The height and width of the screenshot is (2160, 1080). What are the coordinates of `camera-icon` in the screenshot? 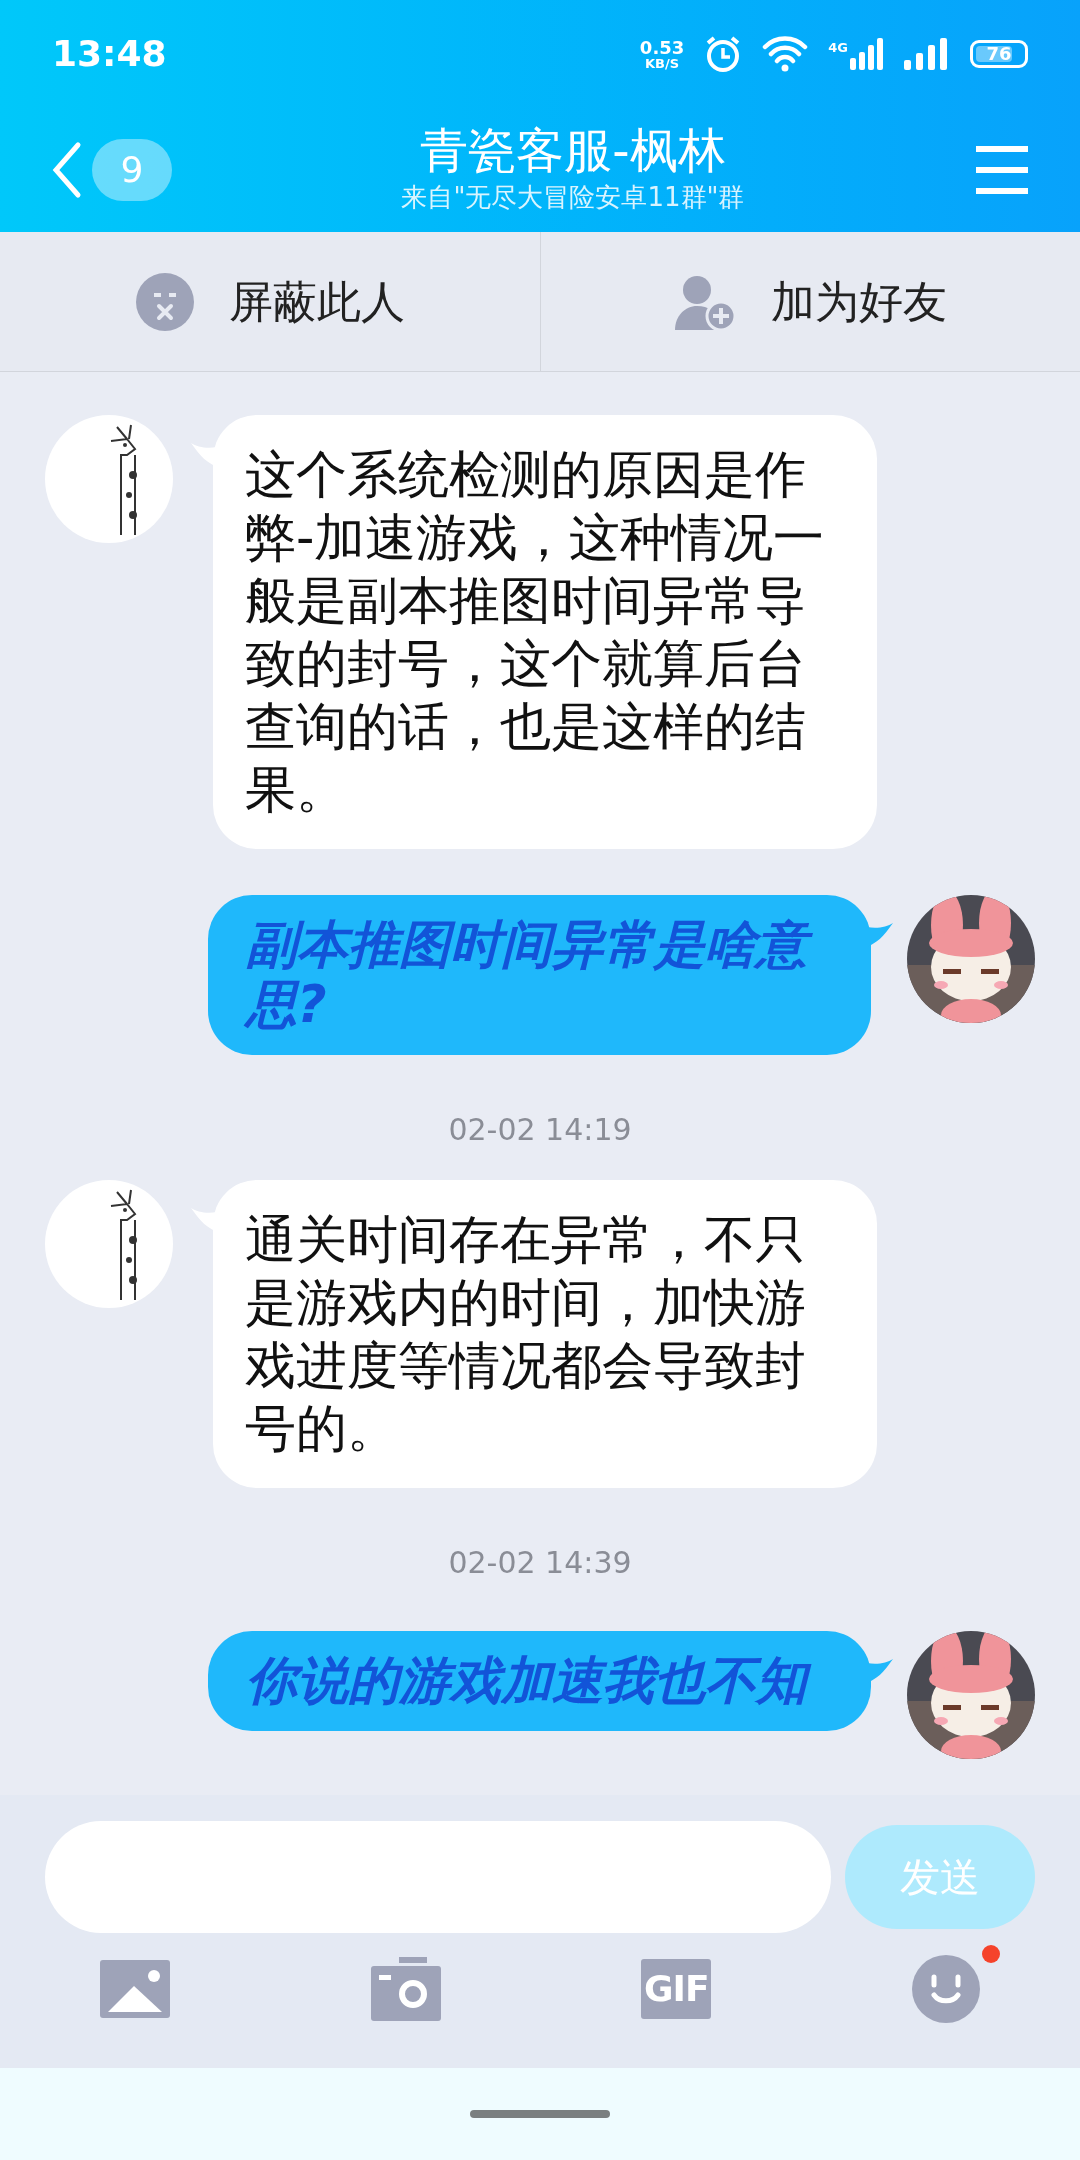 It's located at (405, 1989).